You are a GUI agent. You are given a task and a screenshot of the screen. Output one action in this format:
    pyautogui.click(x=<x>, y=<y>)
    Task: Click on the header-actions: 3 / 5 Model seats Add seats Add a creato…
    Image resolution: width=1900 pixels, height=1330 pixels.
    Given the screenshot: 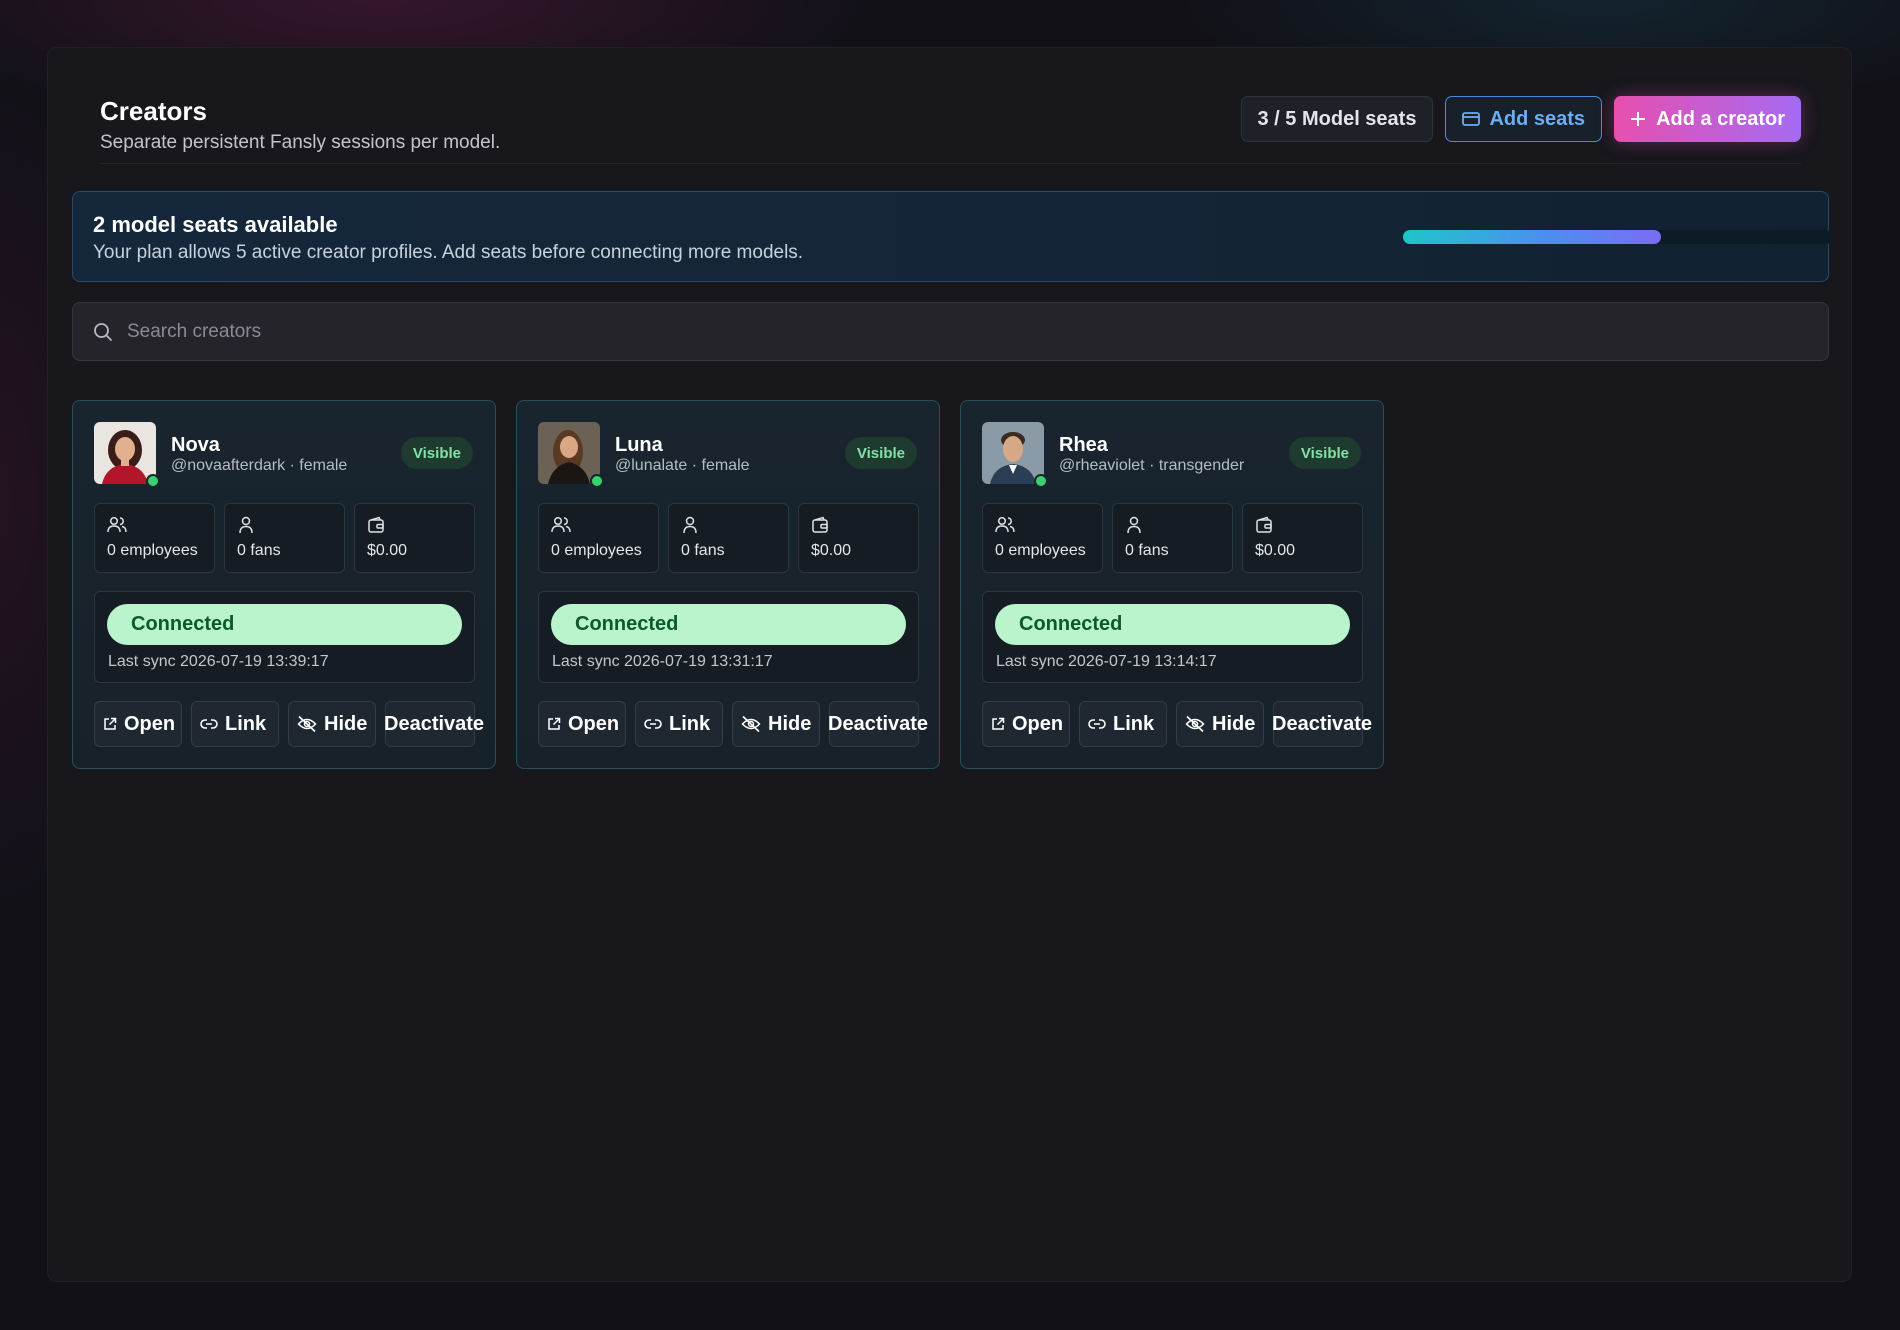 What is the action you would take?
    pyautogui.click(x=1520, y=119)
    